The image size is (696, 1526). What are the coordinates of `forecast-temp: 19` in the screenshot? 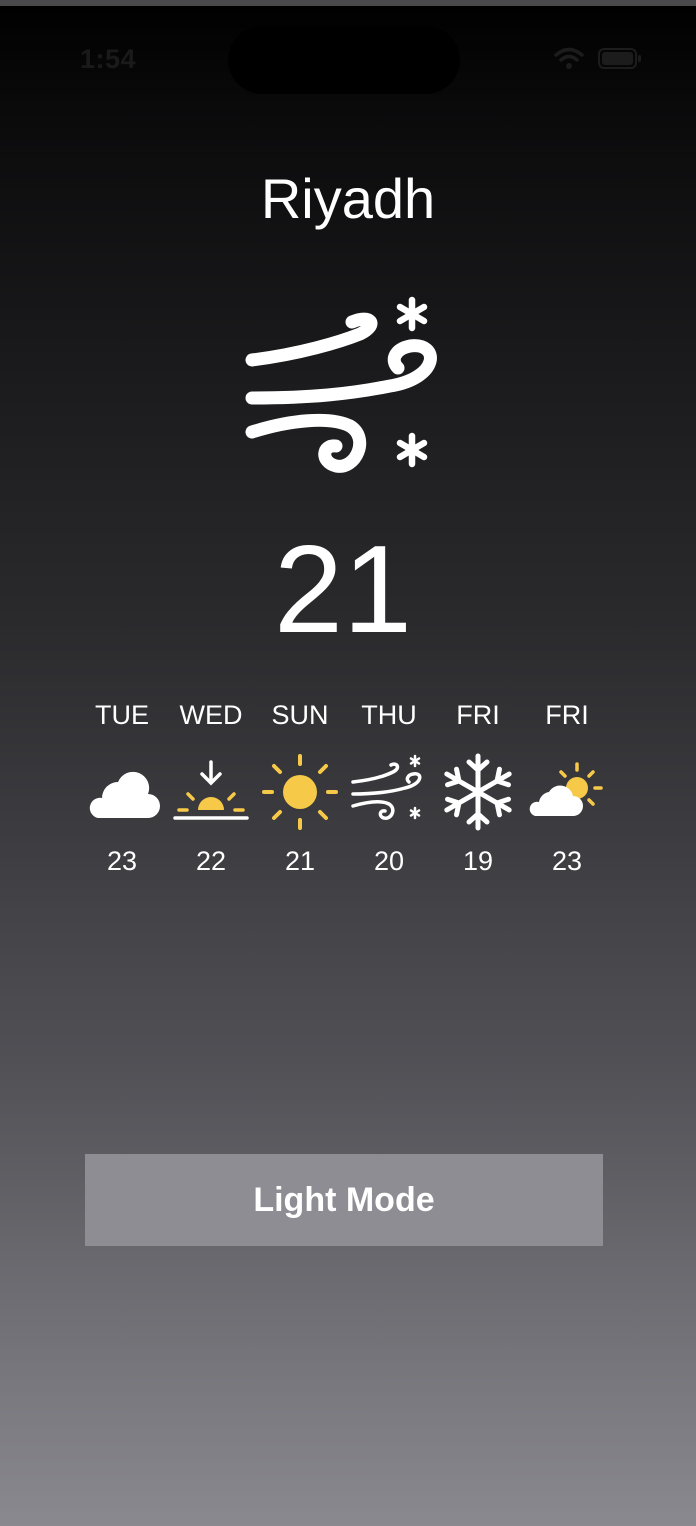 It's located at (478, 861).